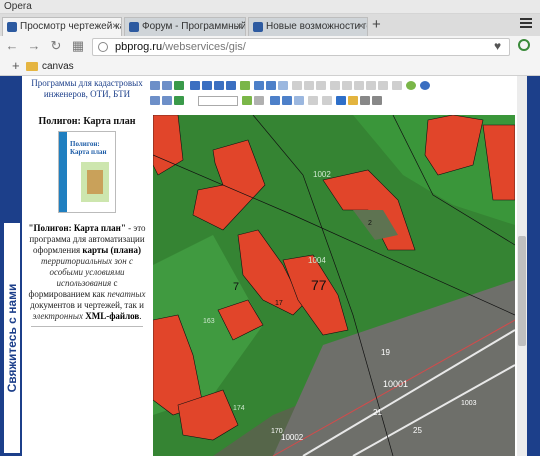 The image size is (540, 456). What do you see at coordinates (87, 326) in the screenshot?
I see `sidebar-divider` at bounding box center [87, 326].